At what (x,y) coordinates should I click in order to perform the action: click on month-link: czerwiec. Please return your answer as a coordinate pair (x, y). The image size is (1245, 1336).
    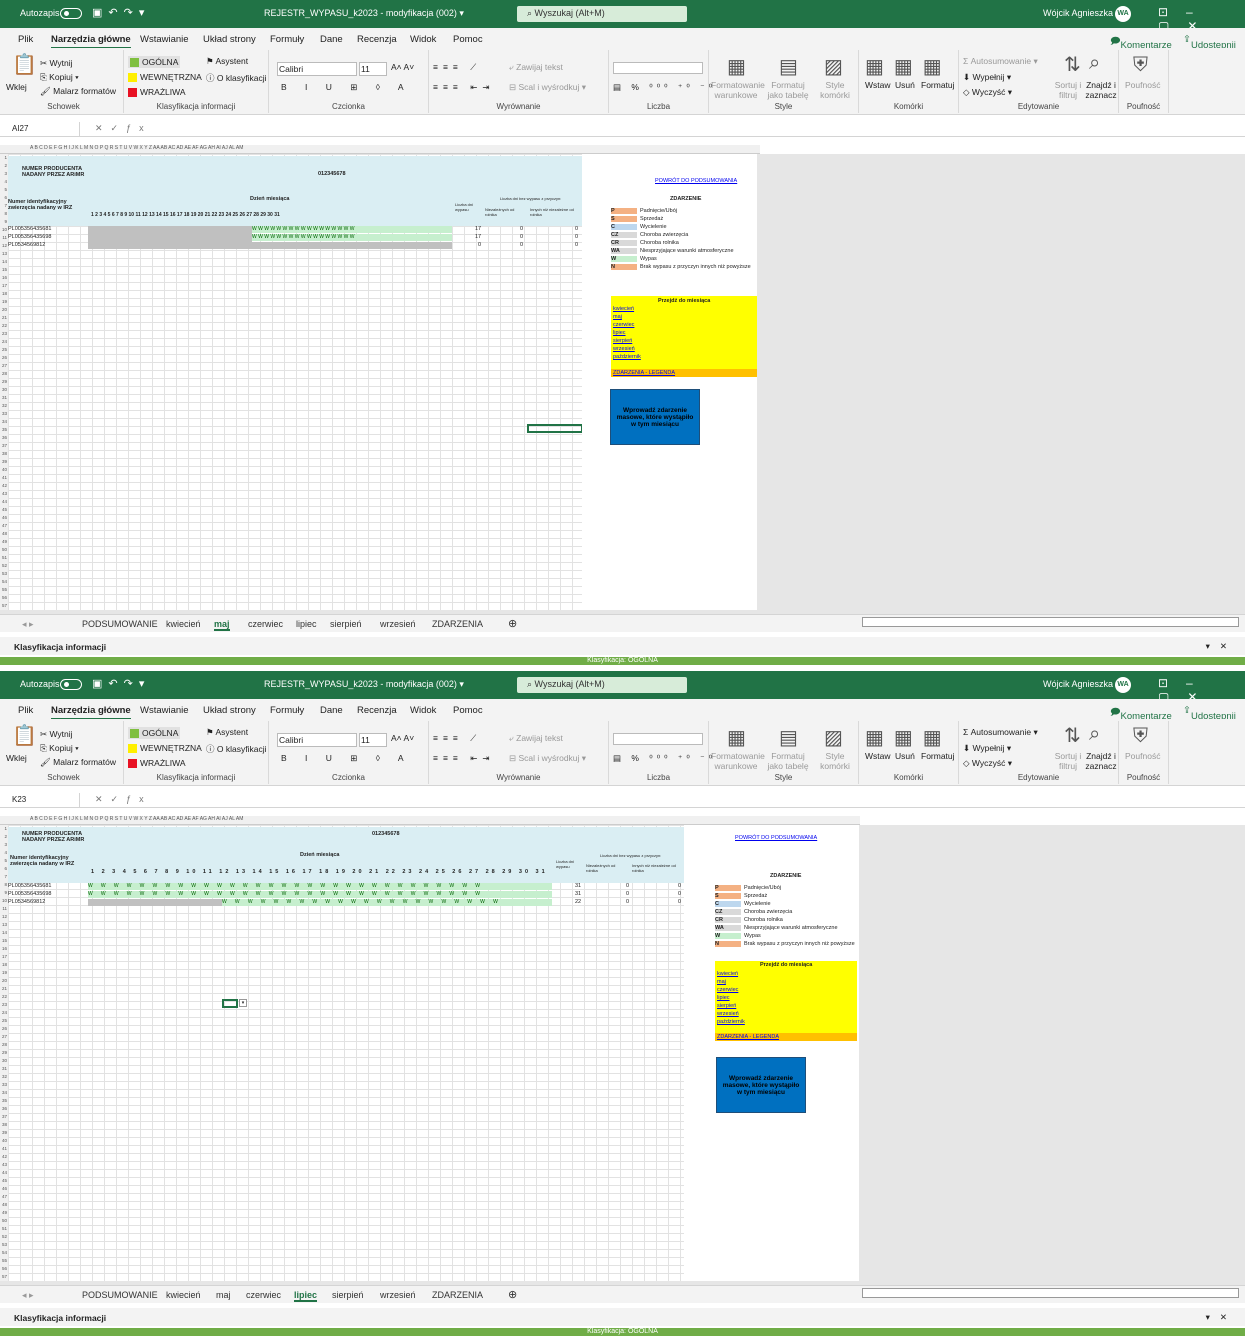
    Looking at the image, I should click on (623, 325).